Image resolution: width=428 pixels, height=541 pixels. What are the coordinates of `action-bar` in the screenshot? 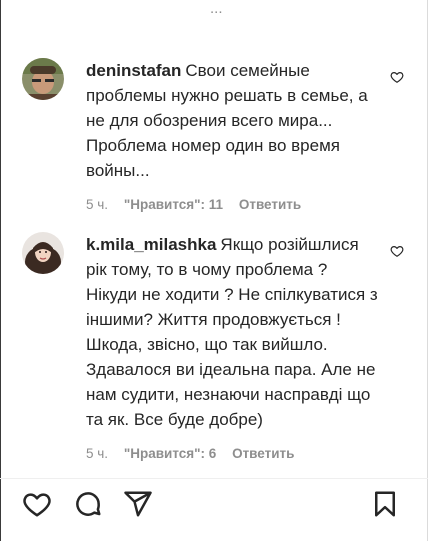 It's located at (214, 509).